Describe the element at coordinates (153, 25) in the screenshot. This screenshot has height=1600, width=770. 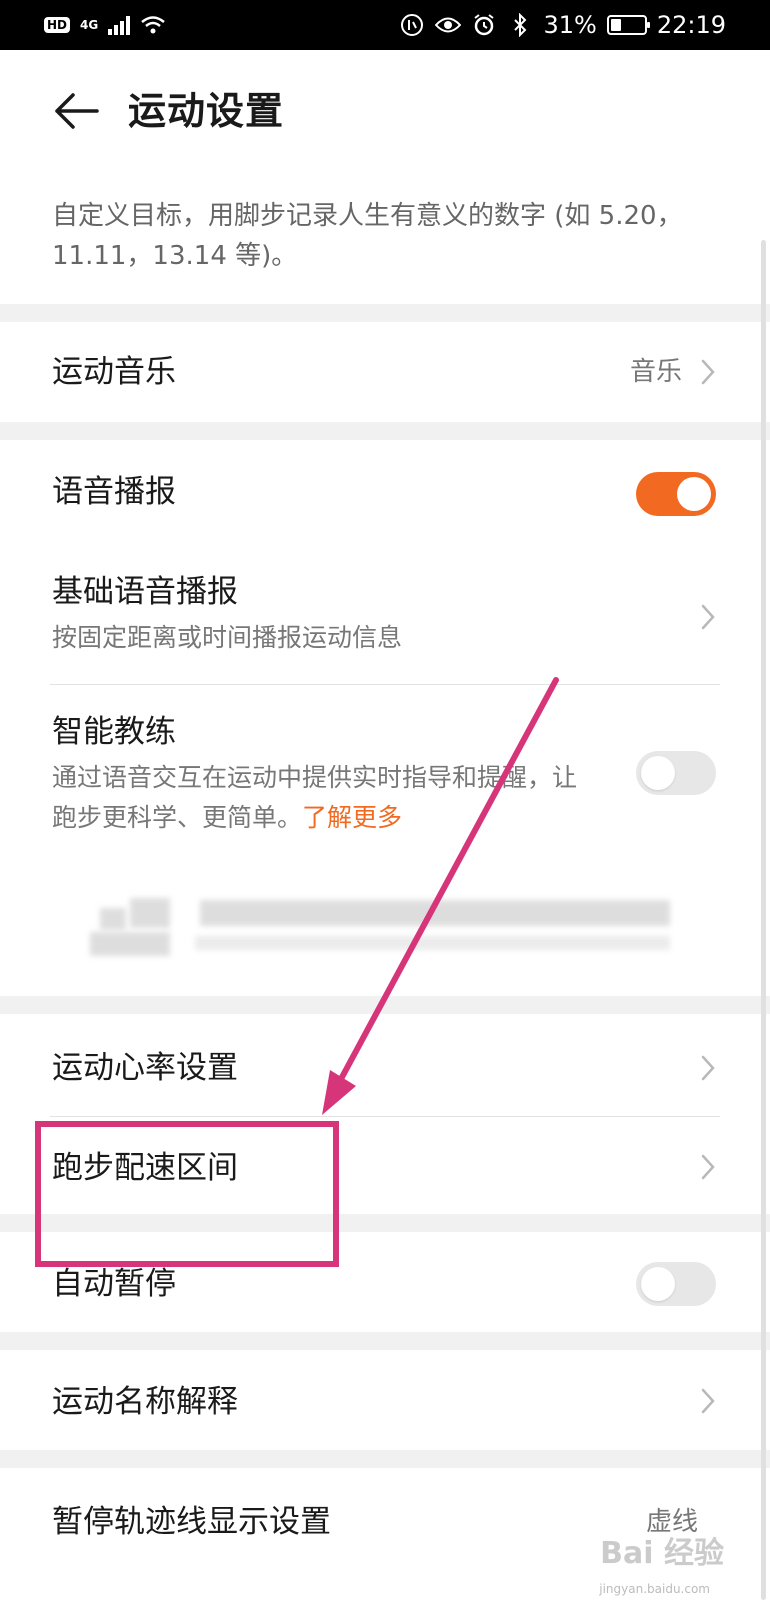
I see `wifi-icon` at that location.